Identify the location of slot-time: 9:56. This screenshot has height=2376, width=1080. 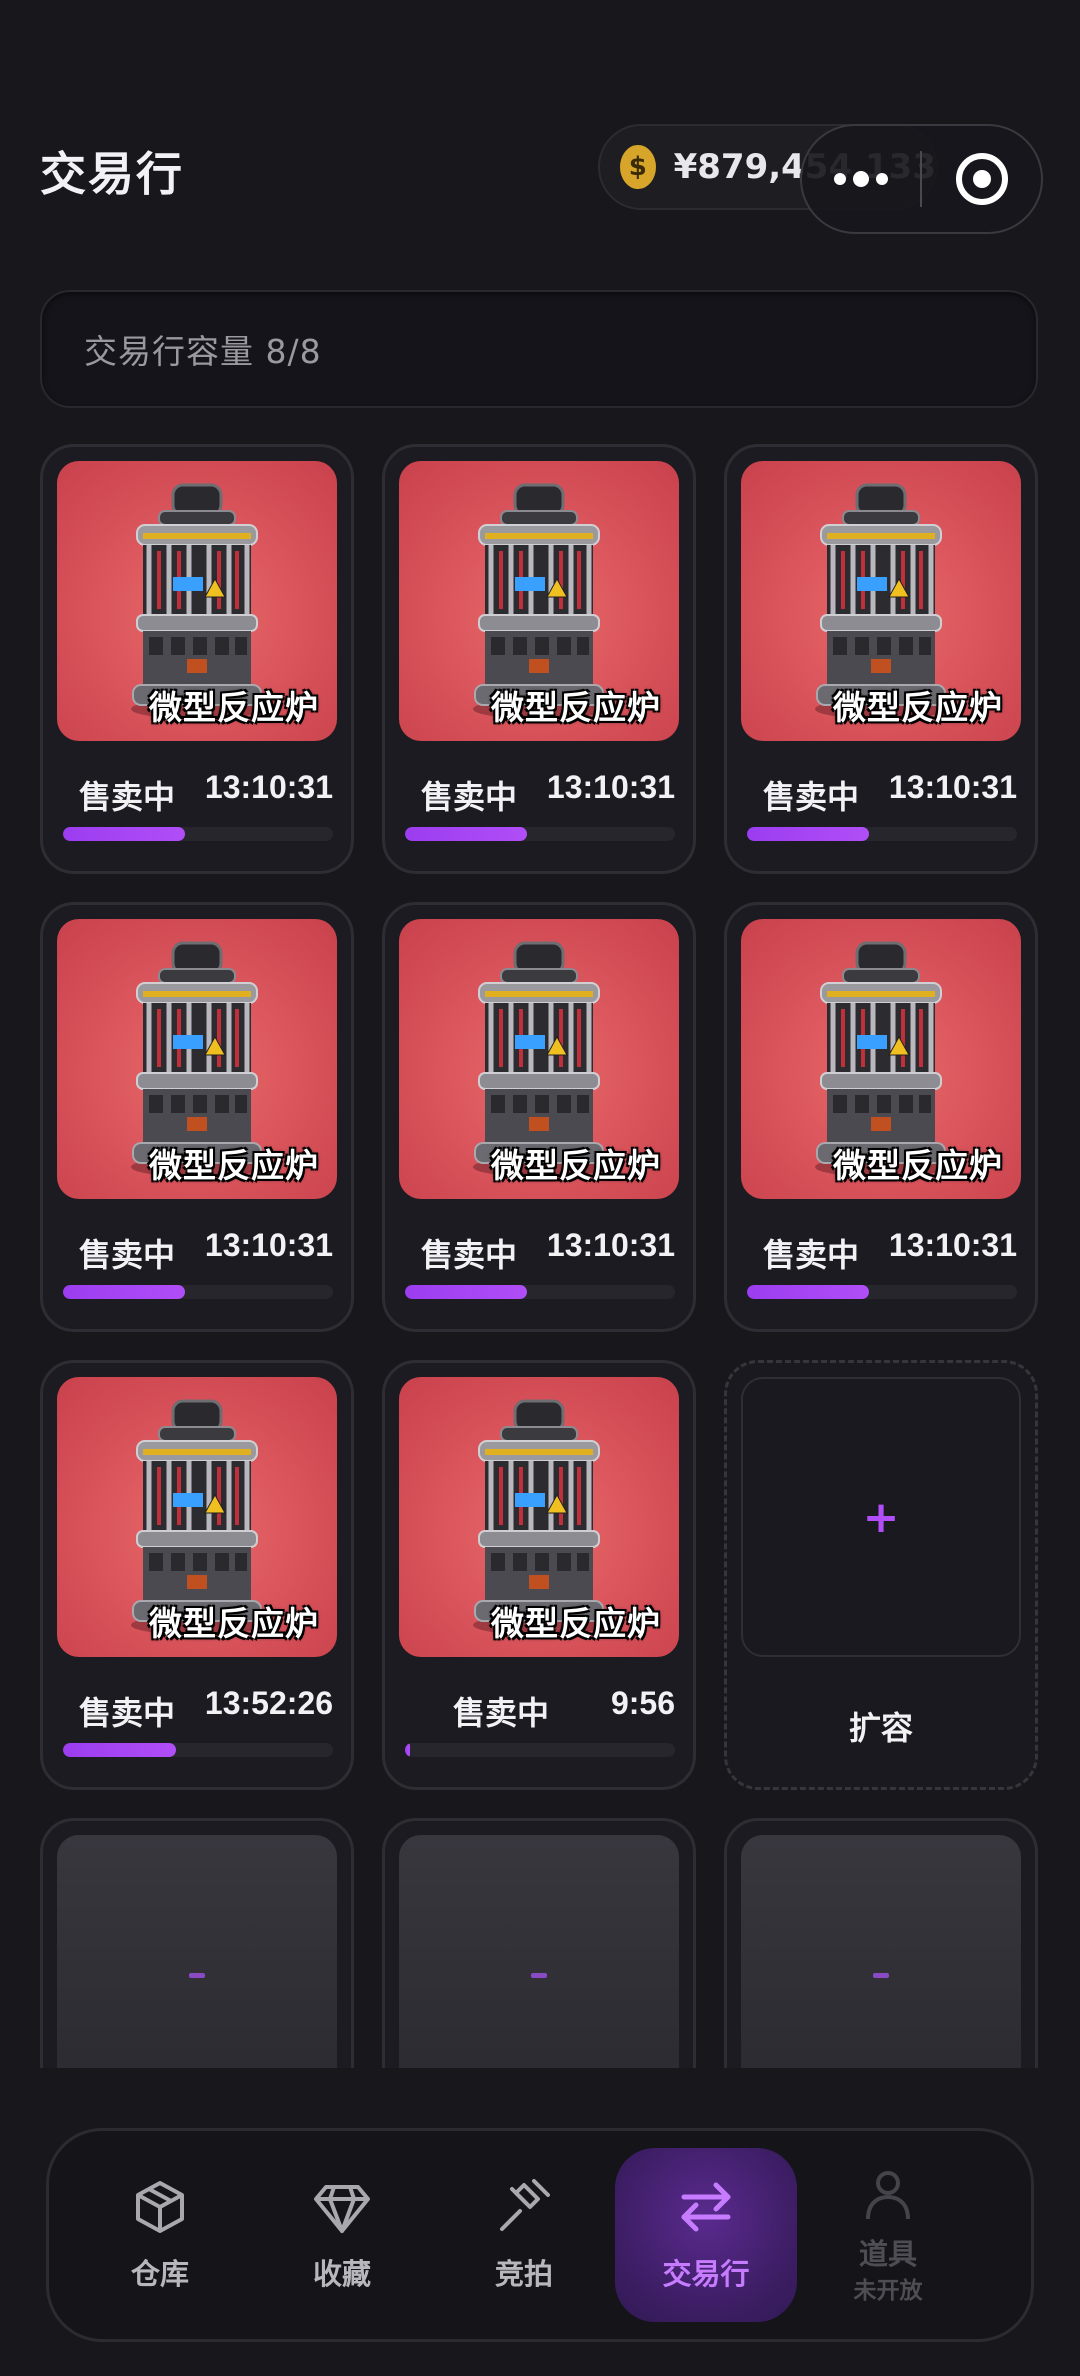
(642, 1703).